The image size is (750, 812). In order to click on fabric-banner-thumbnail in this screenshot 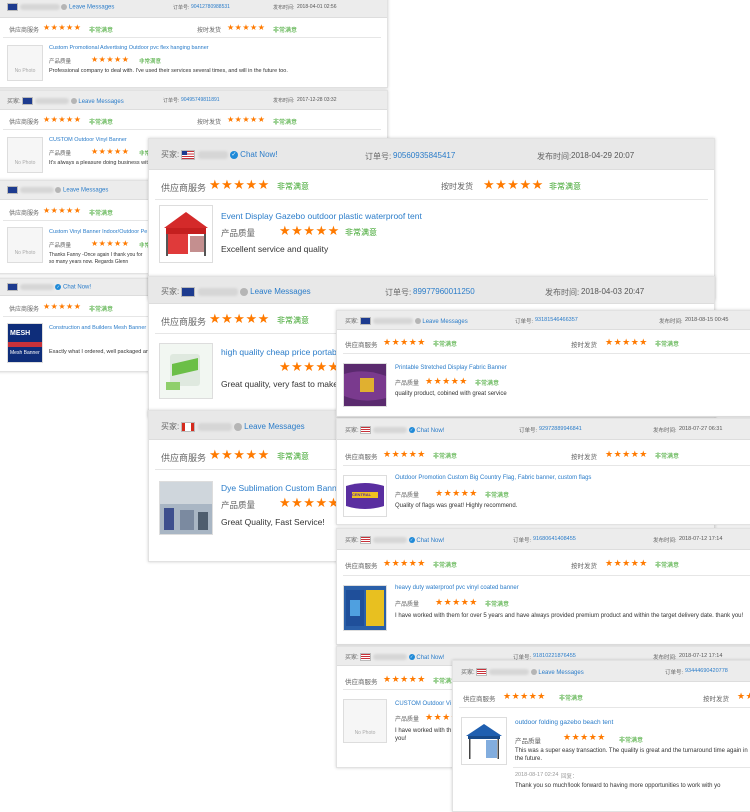, I will do `click(365, 385)`.